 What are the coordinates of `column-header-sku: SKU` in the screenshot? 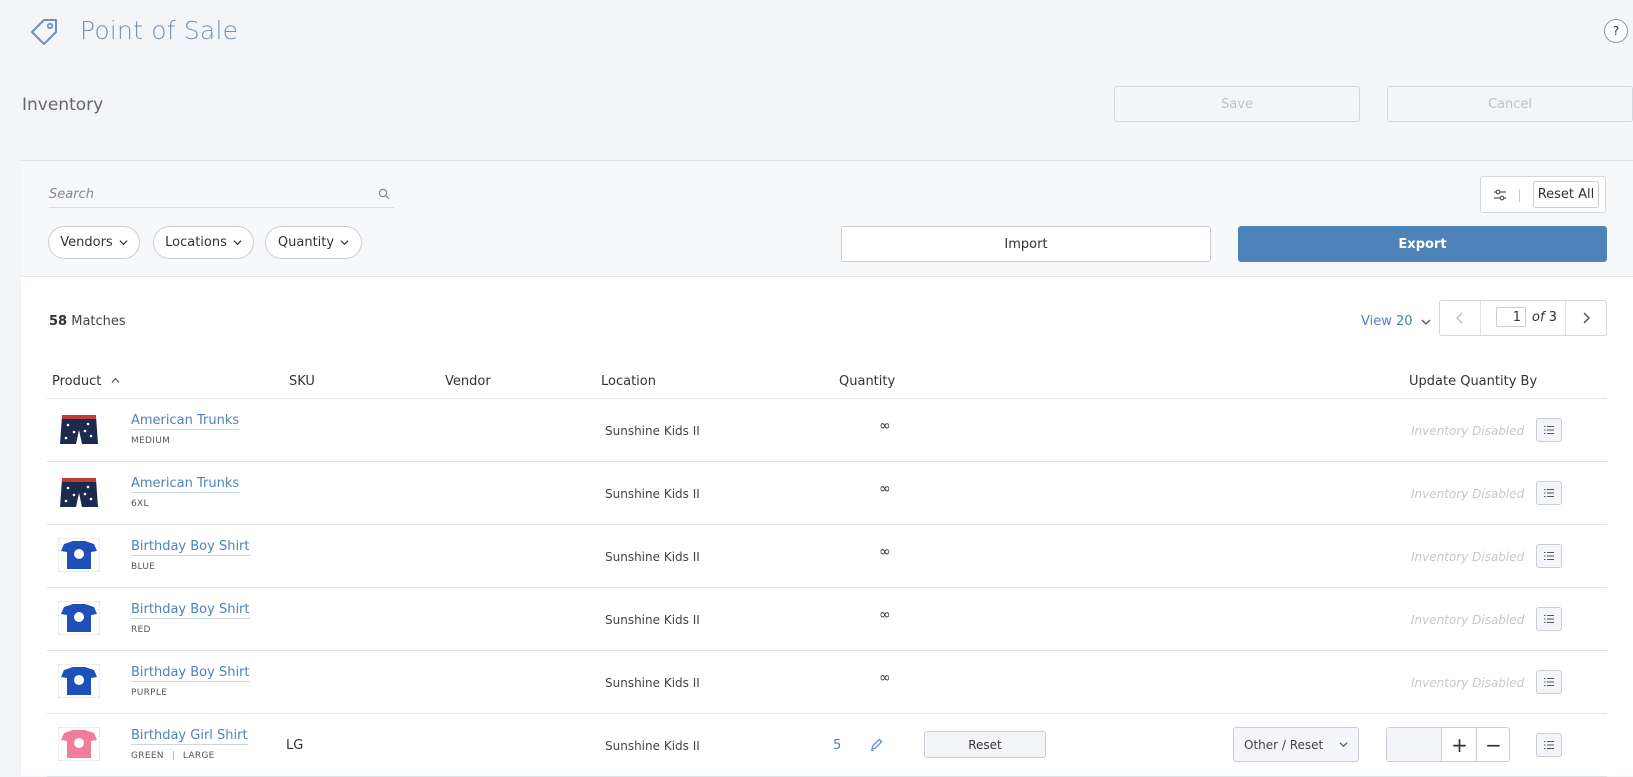 It's located at (302, 381).